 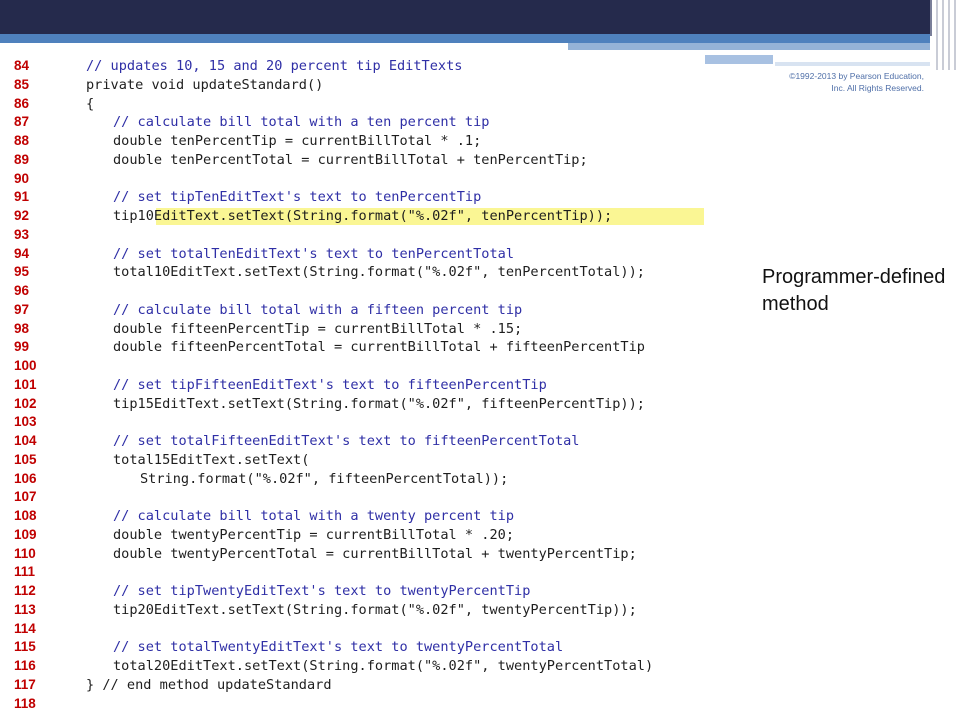 I want to click on code-line: 105 total15EditText.setText(, so click(x=359, y=460).